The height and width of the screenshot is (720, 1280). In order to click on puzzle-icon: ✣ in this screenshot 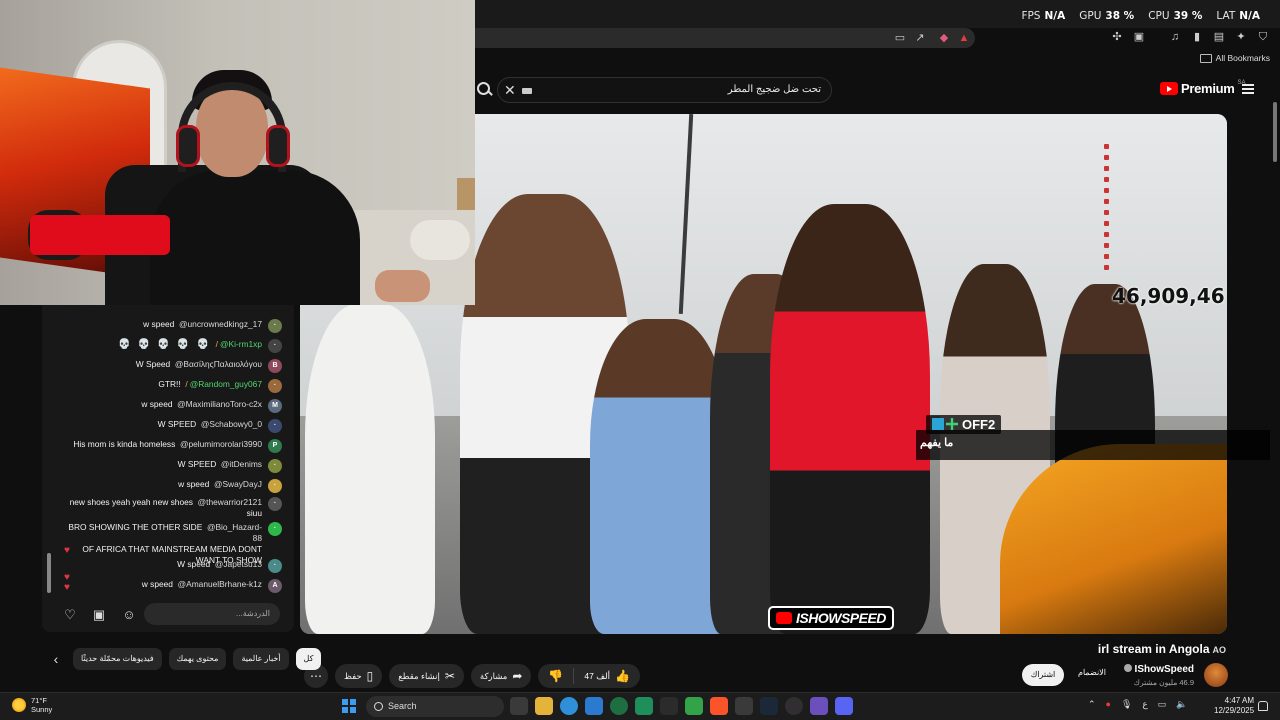, I will do `click(1117, 37)`.